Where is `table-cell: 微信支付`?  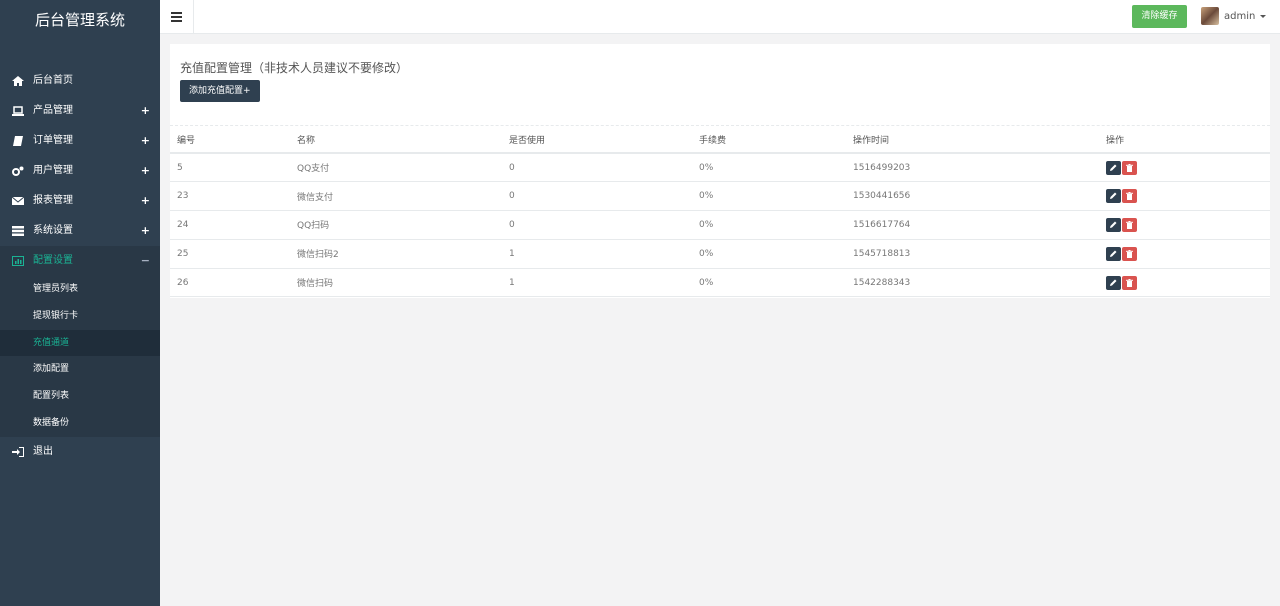
table-cell: 微信支付 is located at coordinates (396, 196).